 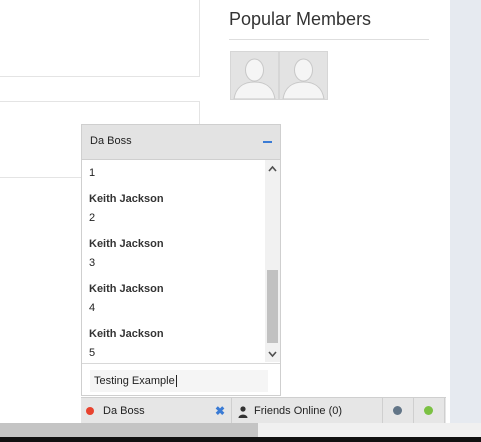 I want to click on chevron-up-icon, so click(x=272, y=168).